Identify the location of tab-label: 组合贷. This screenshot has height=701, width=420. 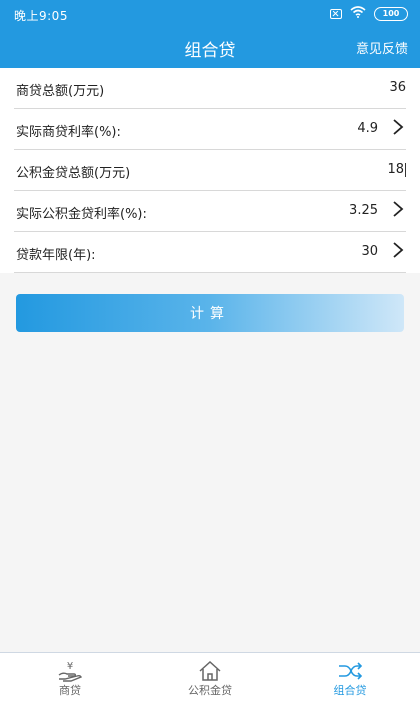
(350, 690).